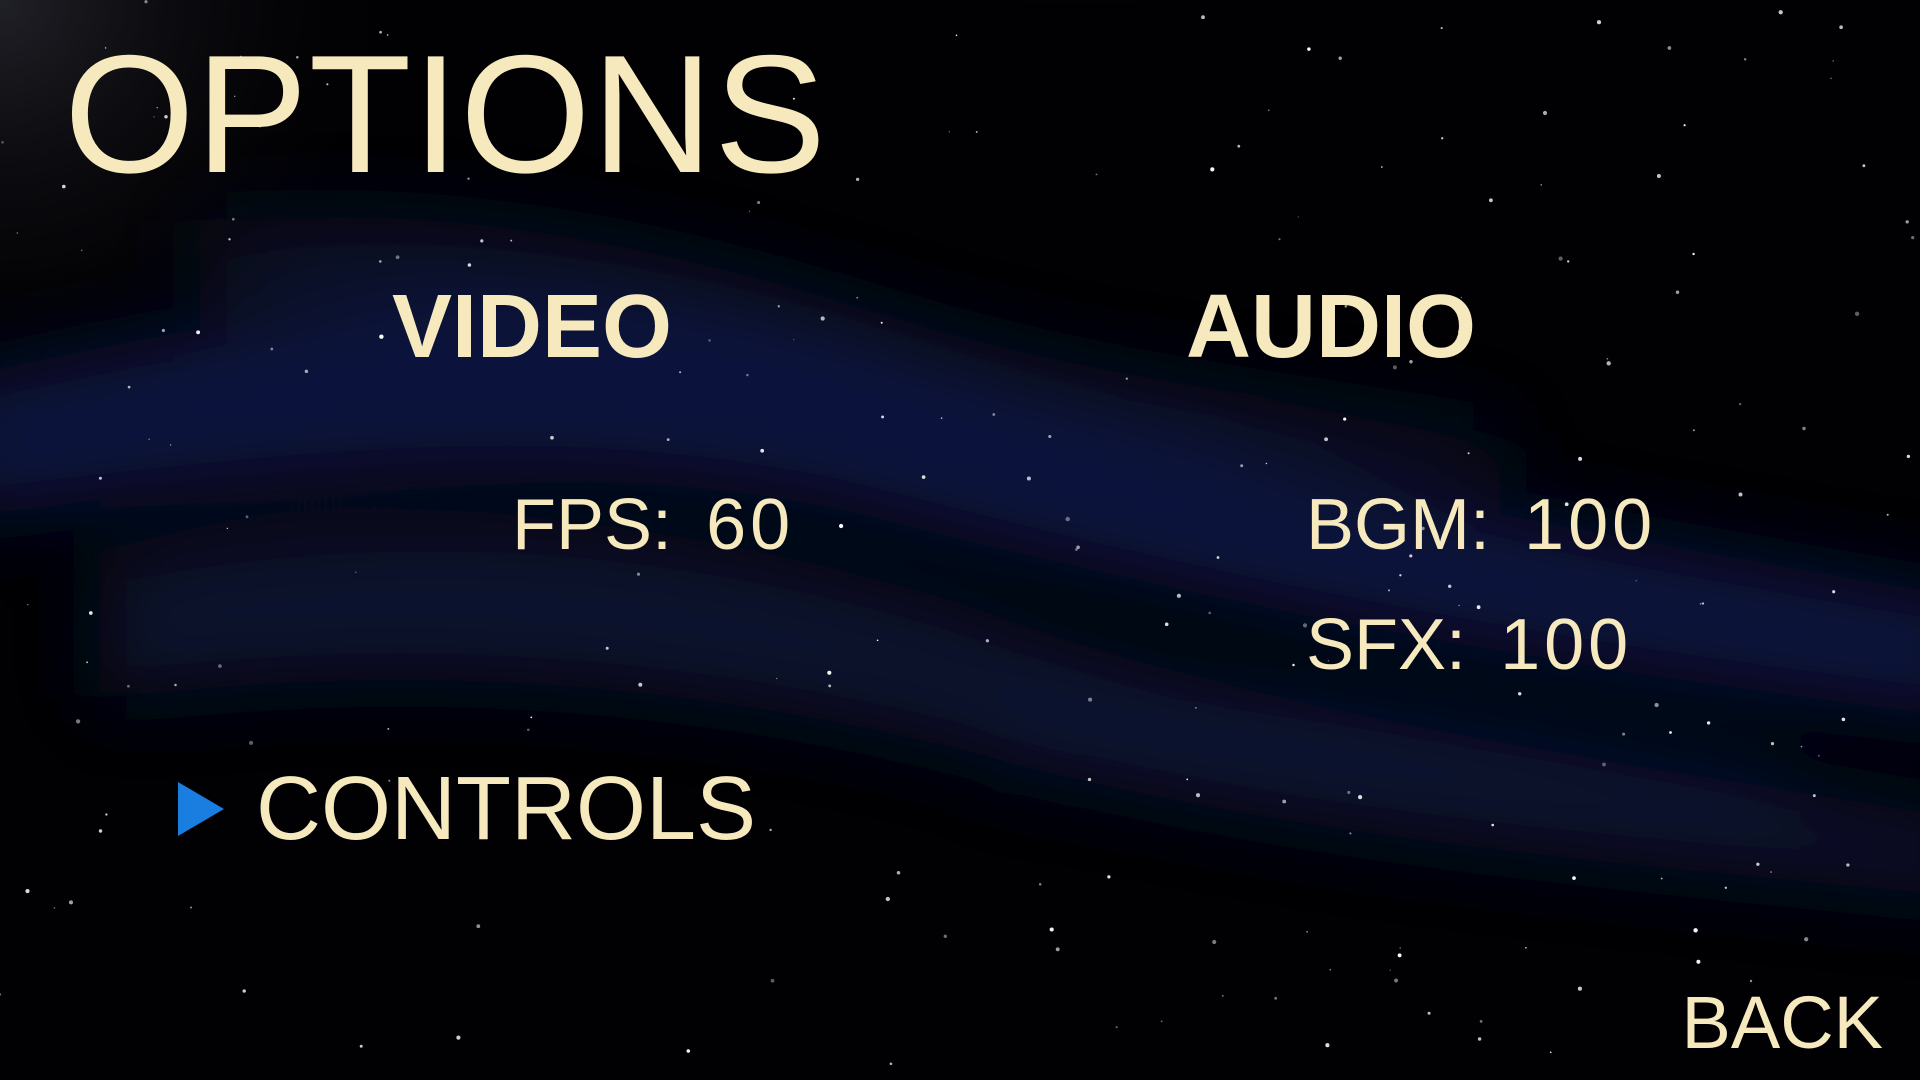  Describe the element at coordinates (446, 114) in the screenshot. I see `page-title: OPTIONS` at that location.